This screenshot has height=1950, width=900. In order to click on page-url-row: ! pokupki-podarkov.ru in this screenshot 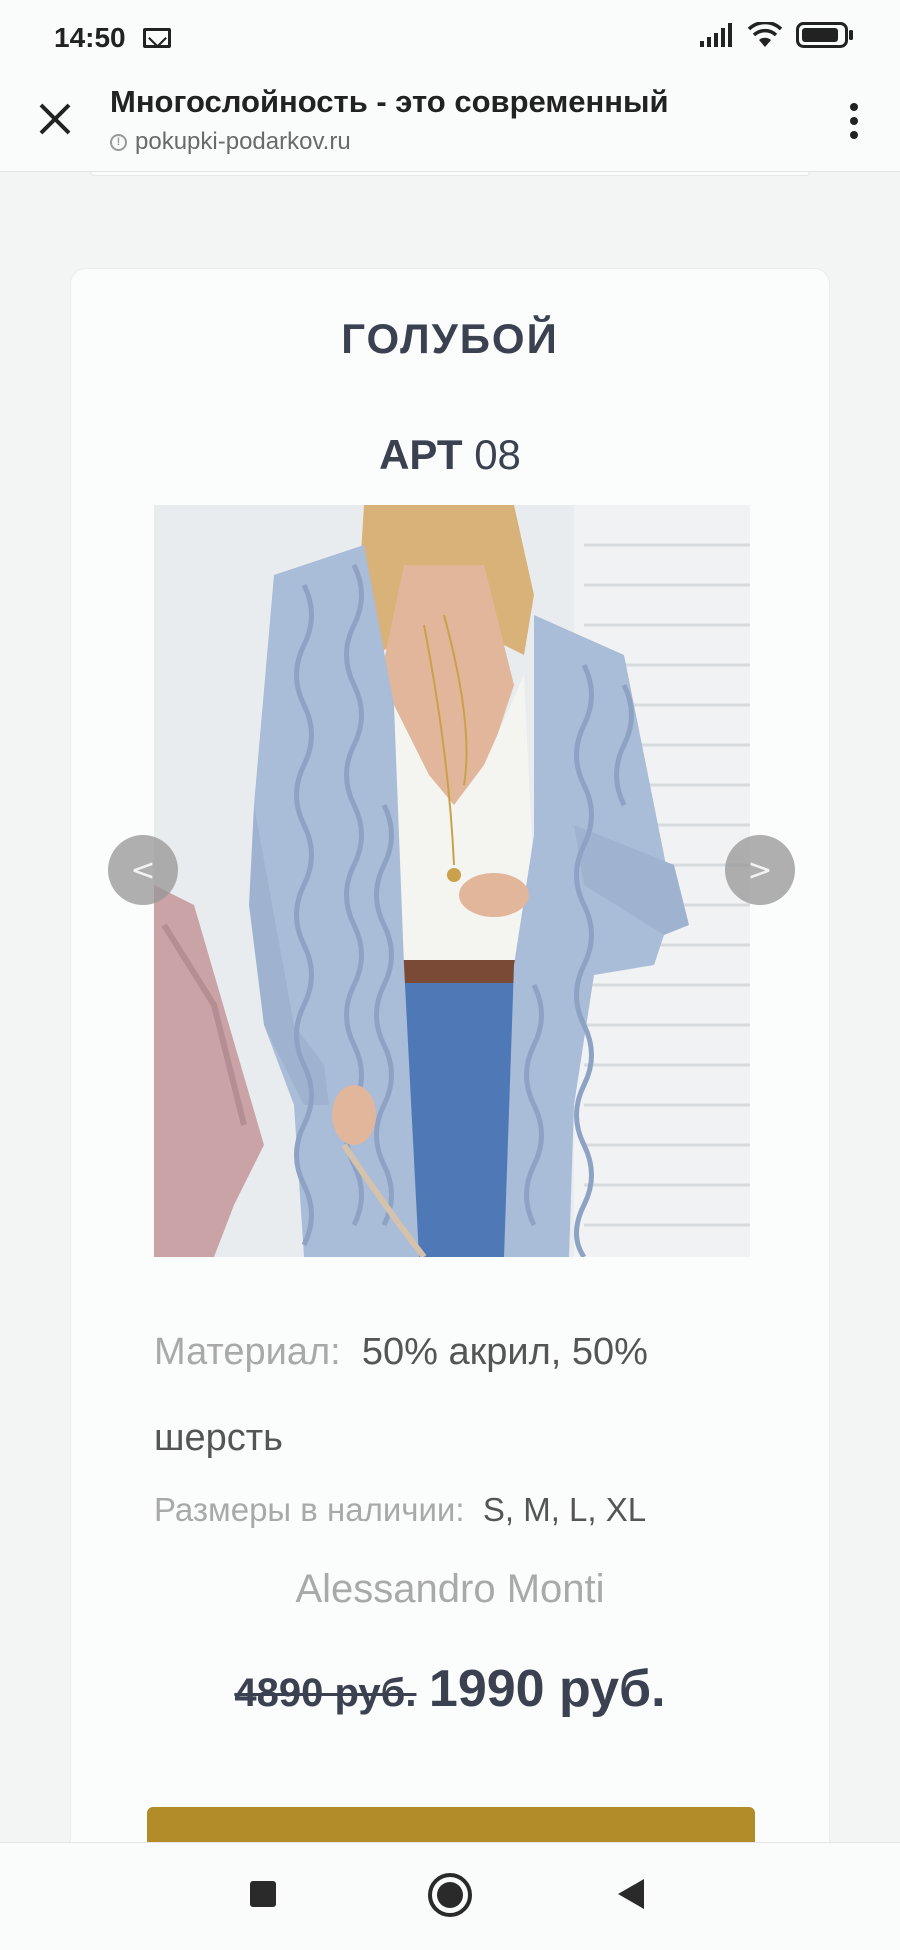, I will do `click(230, 142)`.